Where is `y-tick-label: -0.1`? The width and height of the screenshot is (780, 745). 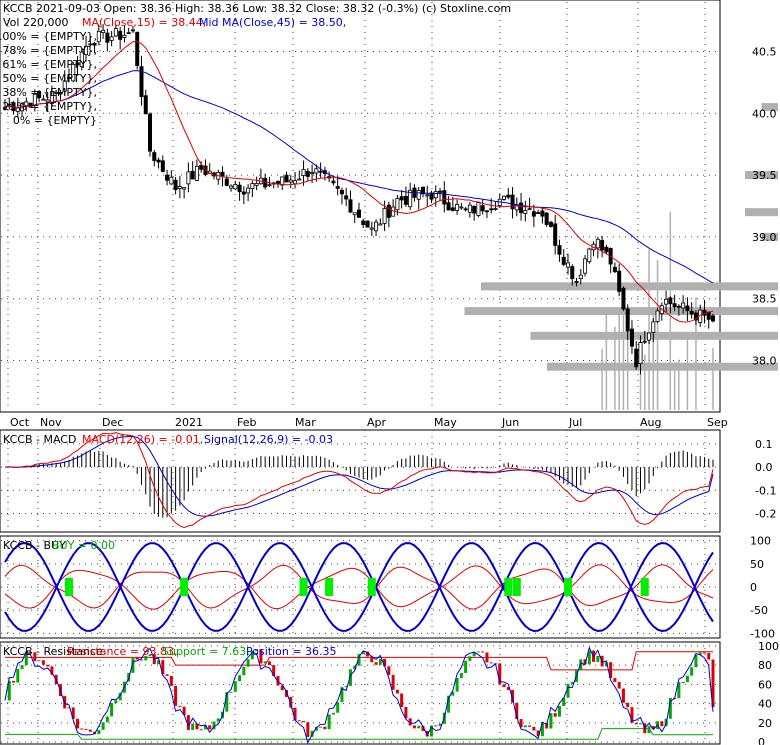 y-tick-label: -0.1 is located at coordinates (765, 490).